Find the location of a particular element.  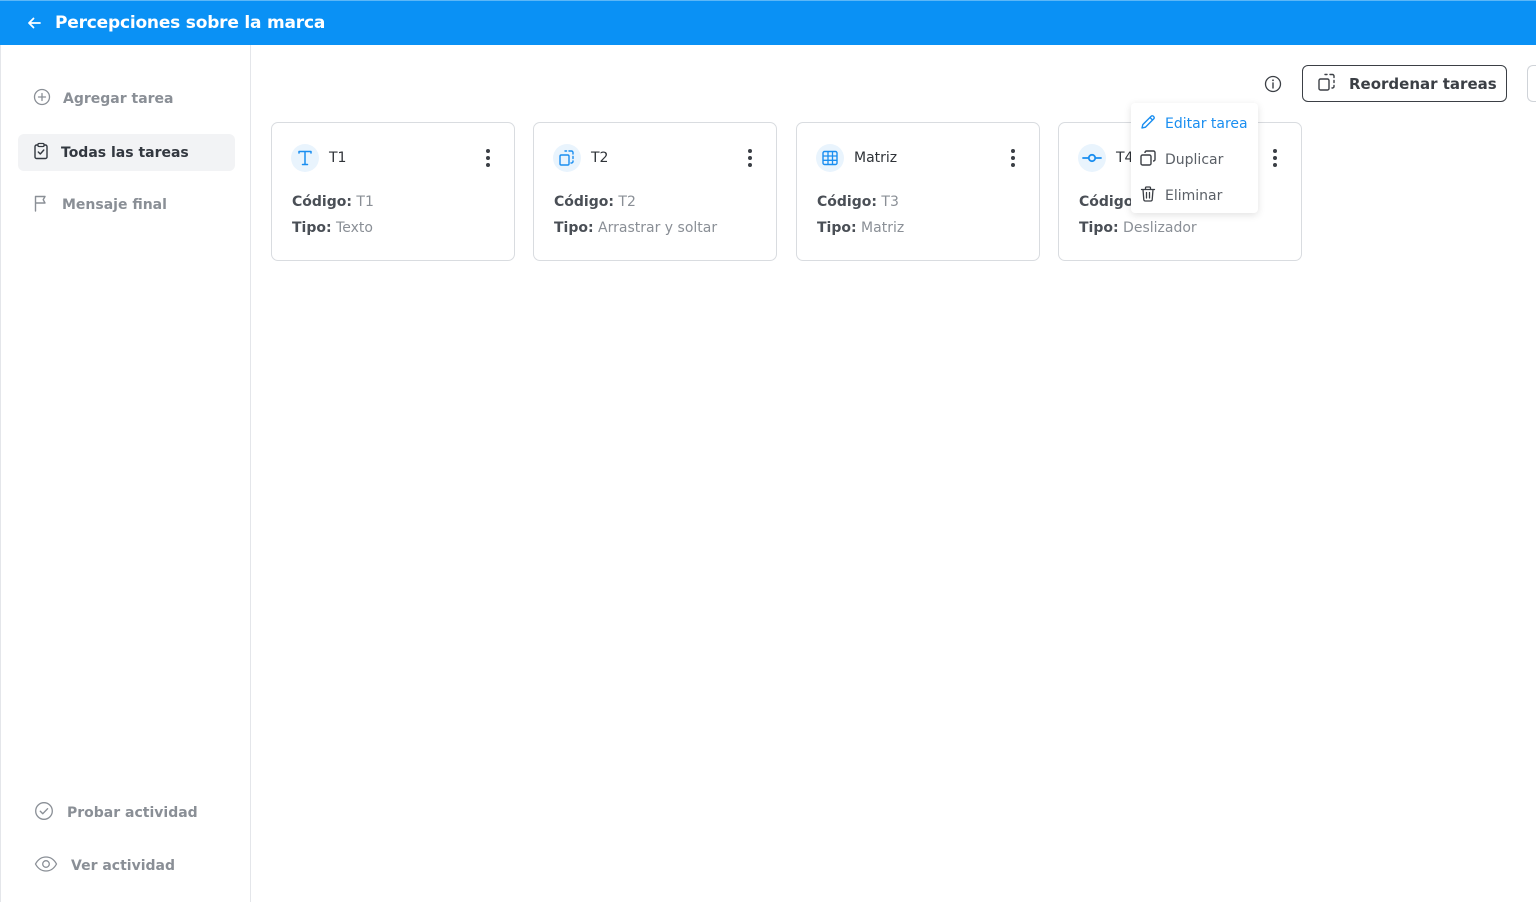

task-card: T1 Código: T1 Tipo: Texto is located at coordinates (393, 191).